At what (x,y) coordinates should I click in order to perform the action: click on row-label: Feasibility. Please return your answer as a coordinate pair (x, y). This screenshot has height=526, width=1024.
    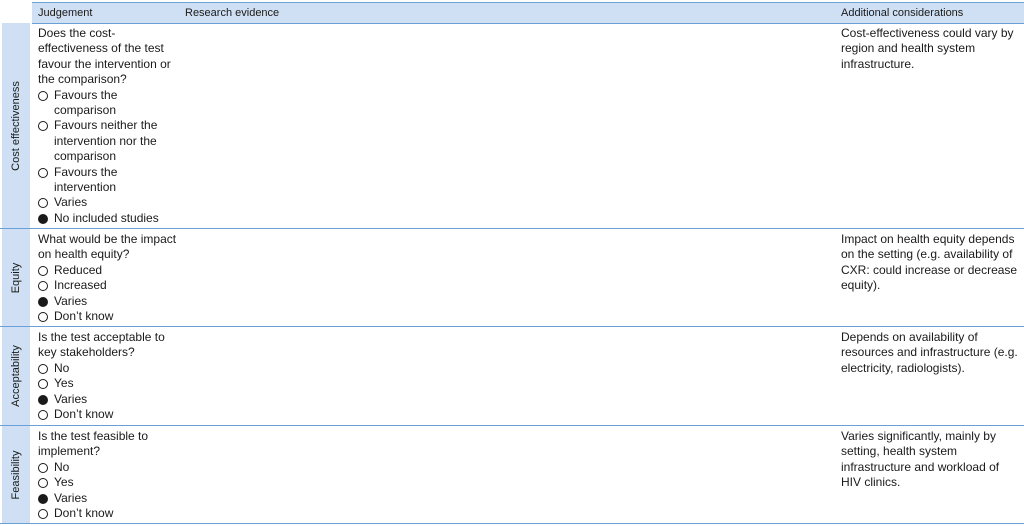
    Looking at the image, I should click on (16, 474).